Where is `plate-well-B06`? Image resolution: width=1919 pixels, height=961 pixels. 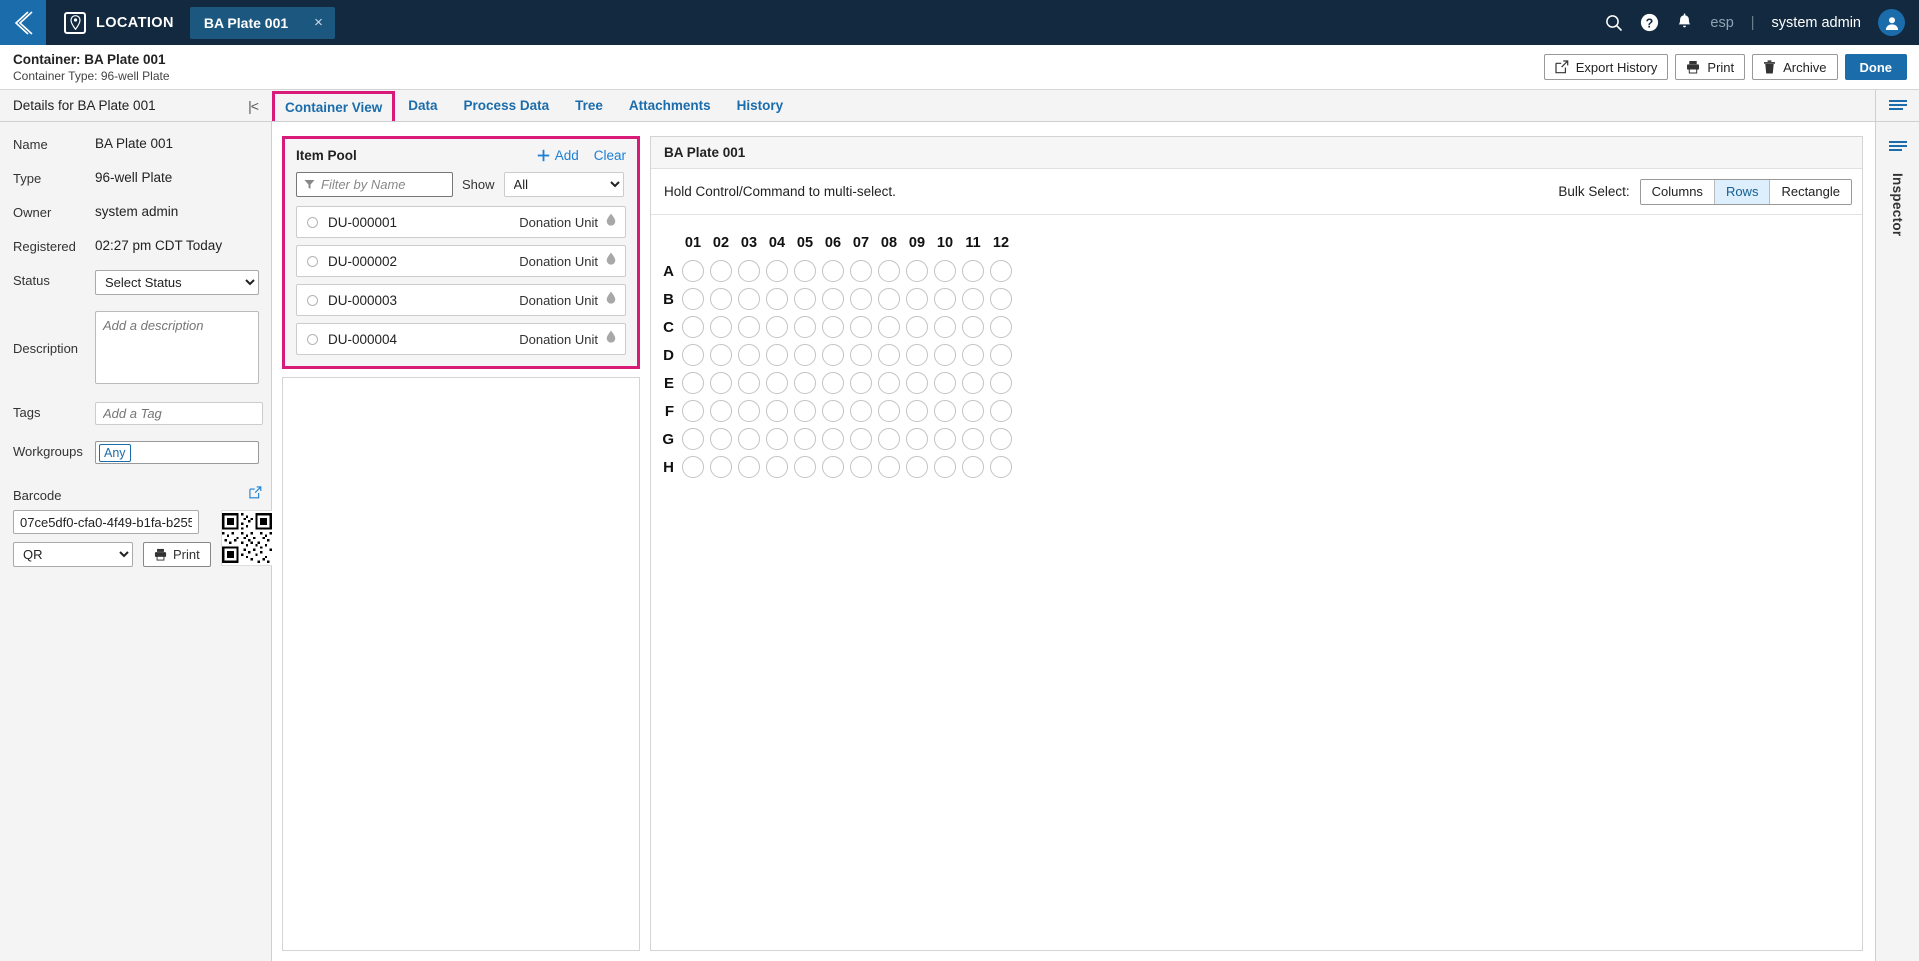
plate-well-B06 is located at coordinates (833, 299).